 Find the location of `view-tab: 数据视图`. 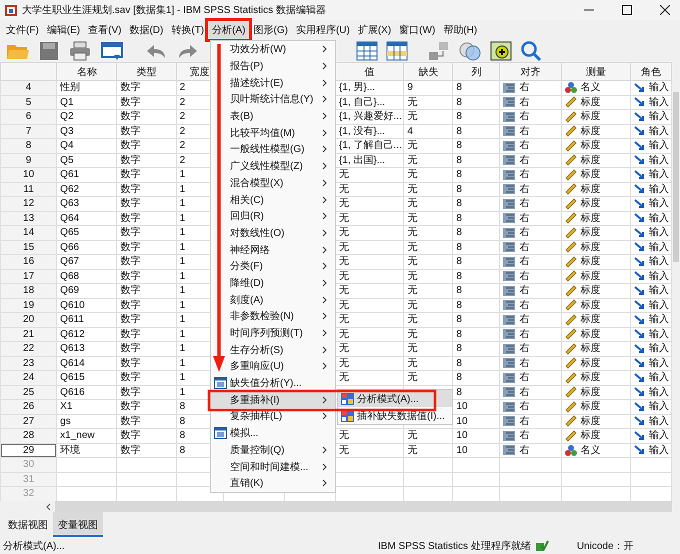

view-tab: 数据视图 is located at coordinates (28, 524).